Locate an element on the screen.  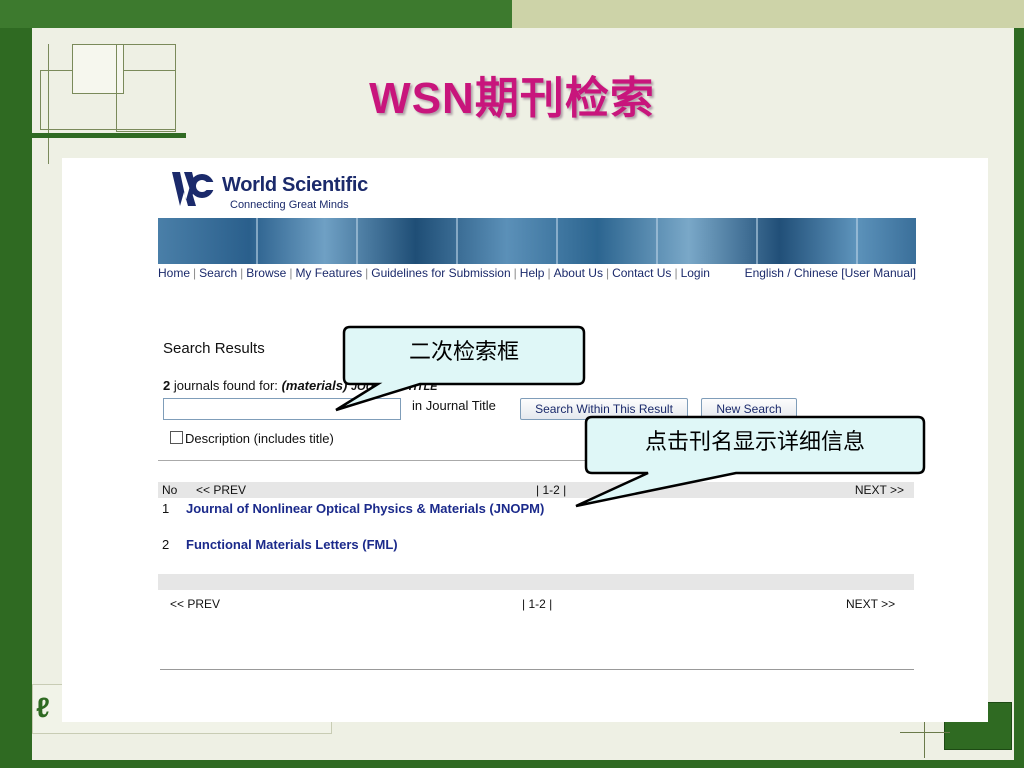
nav-about-us: About Us is located at coordinates (578, 273).